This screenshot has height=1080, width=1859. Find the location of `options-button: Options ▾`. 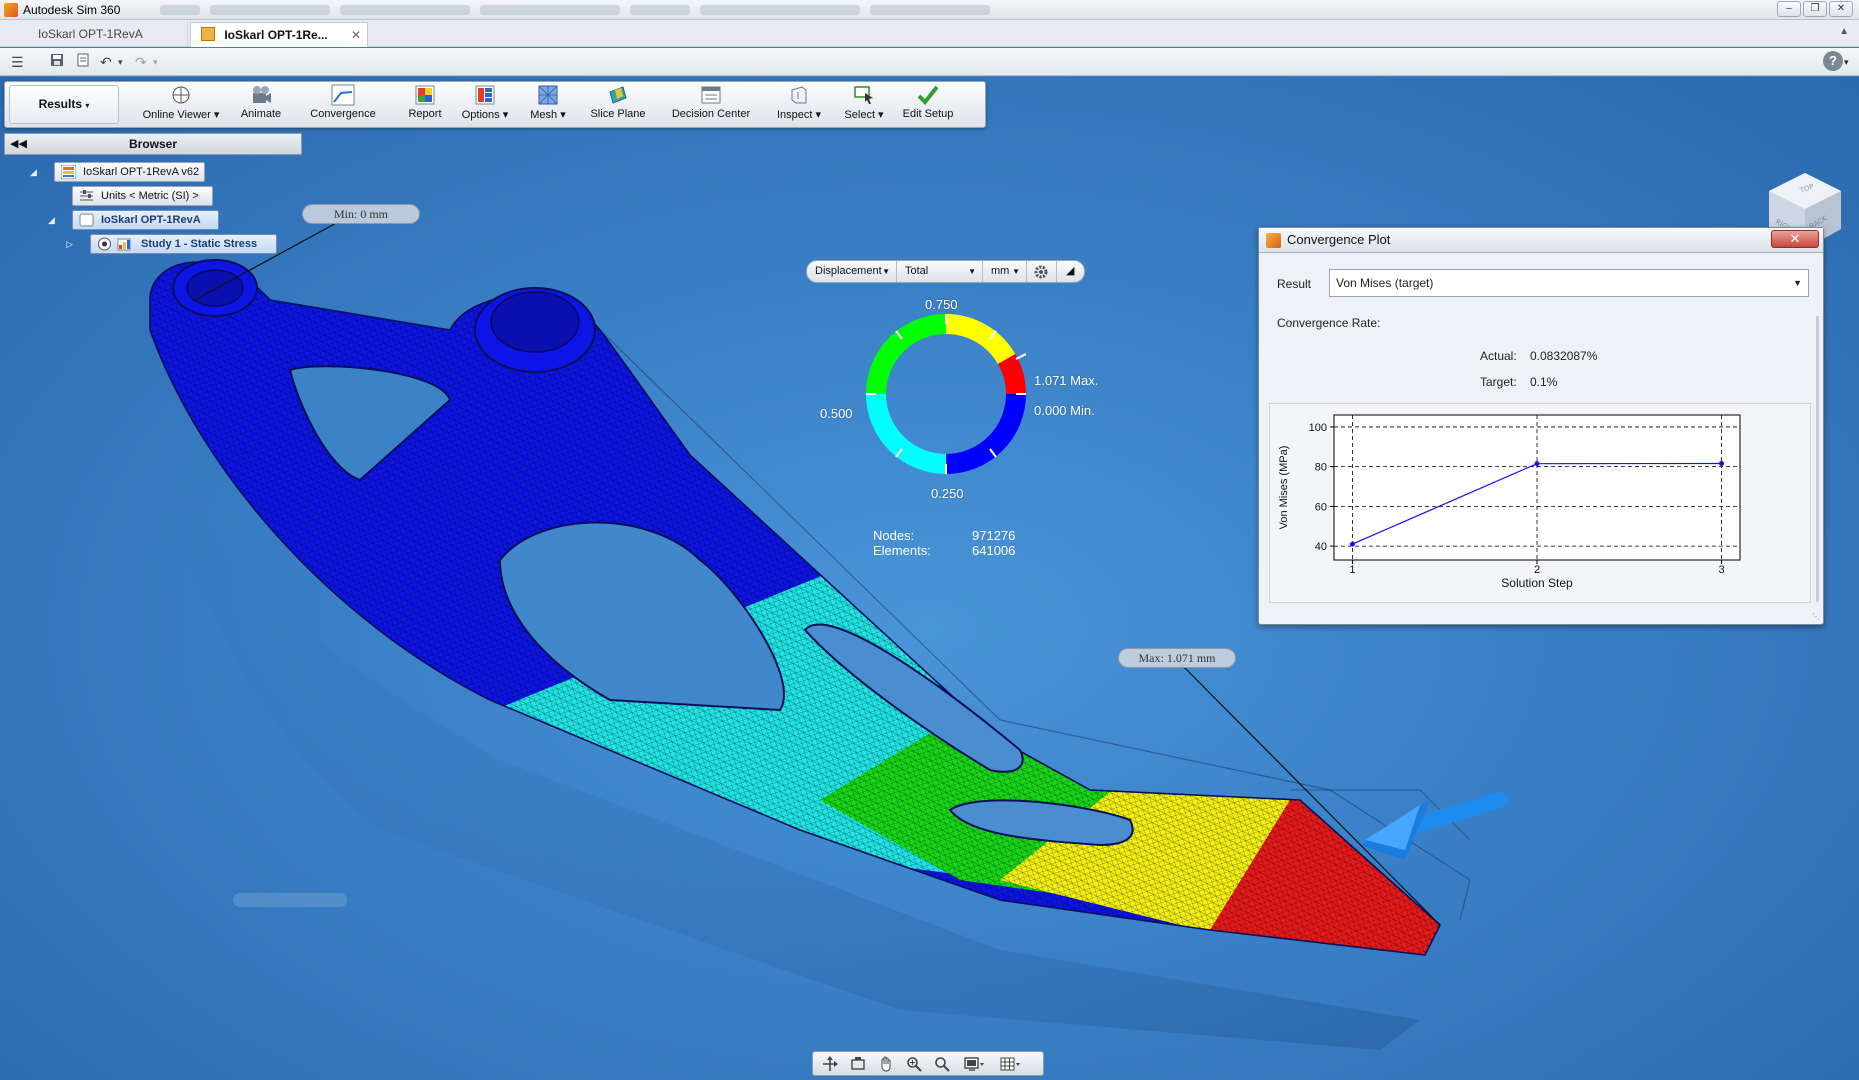

options-button: Options ▾ is located at coordinates (485, 105).